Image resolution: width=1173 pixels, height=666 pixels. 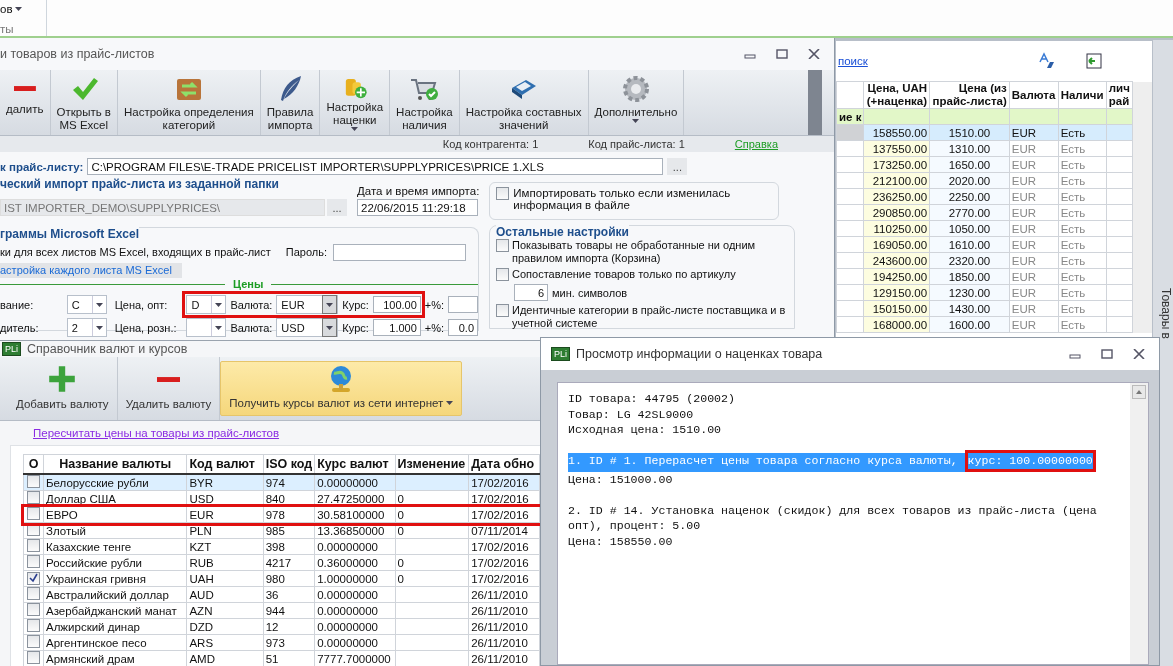 What do you see at coordinates (307, 304) in the screenshot?
I see `currency-combo: EUR` at bounding box center [307, 304].